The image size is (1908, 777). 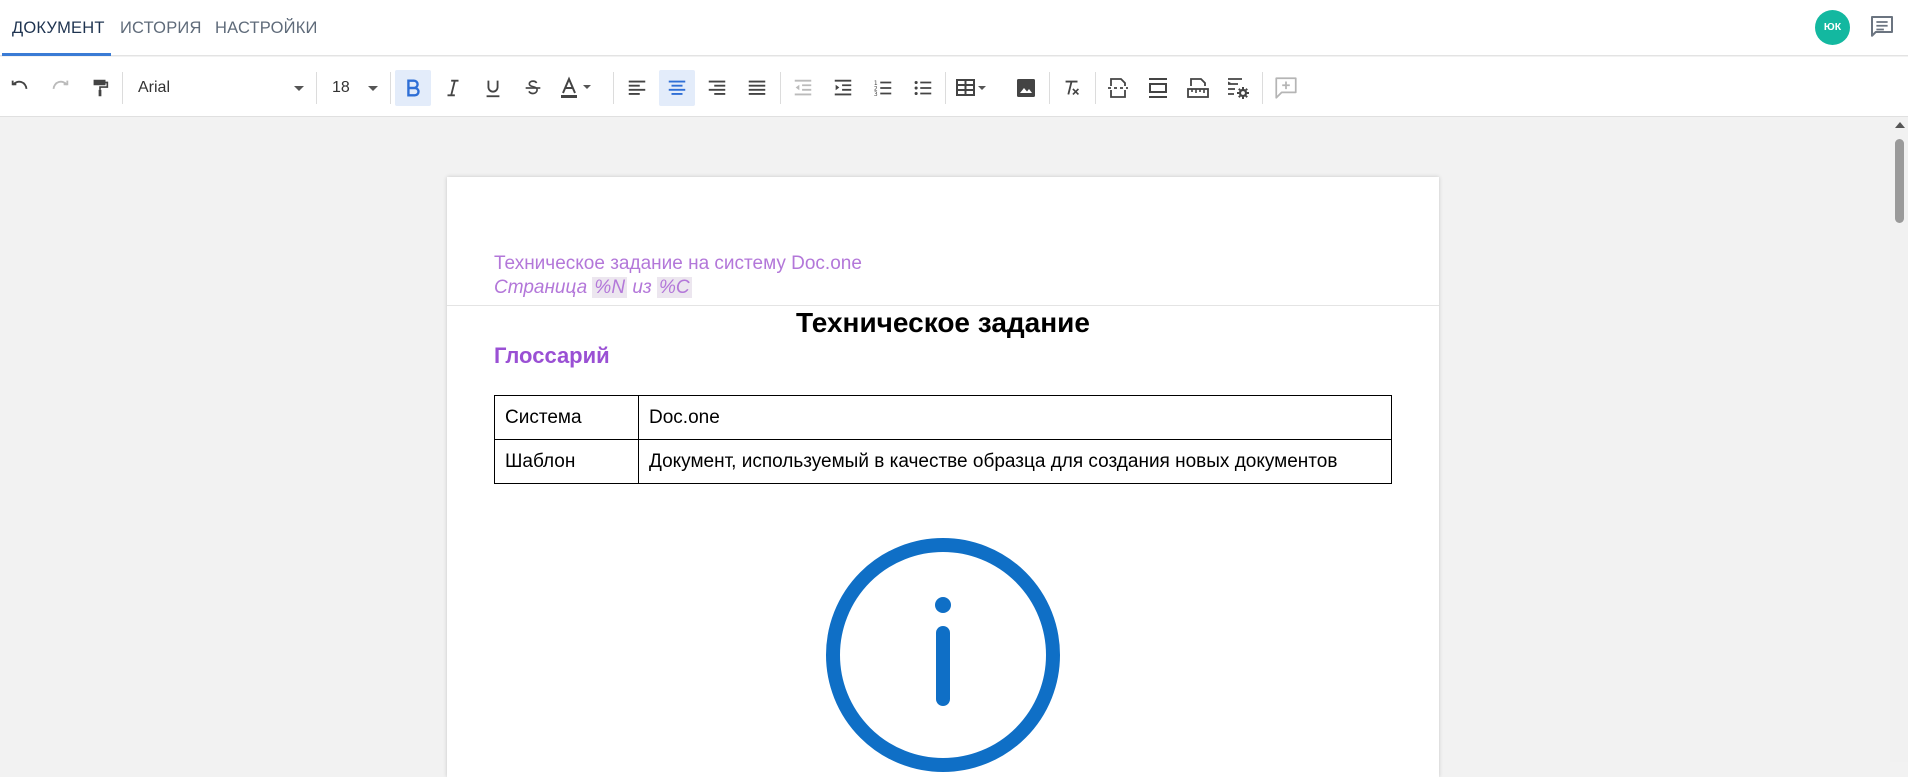 I want to click on font-size-value: 18, so click(x=341, y=87).